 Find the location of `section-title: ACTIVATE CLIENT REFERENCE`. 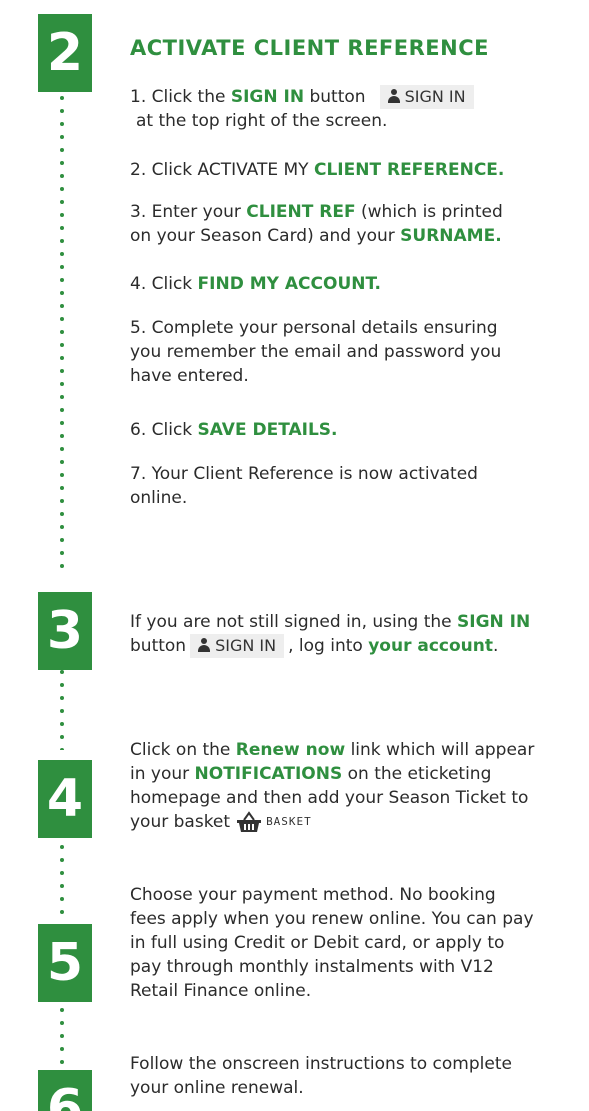

section-title: ACTIVATE CLIENT REFERENCE is located at coordinates (309, 48).